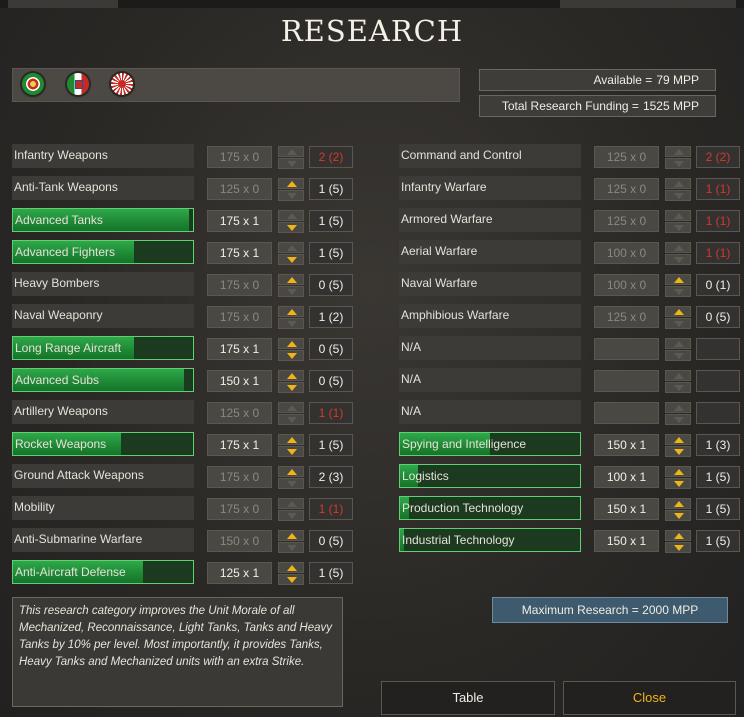 The height and width of the screenshot is (717, 744). Describe the element at coordinates (33, 84) in the screenshot. I see `portugal-flag-icon` at that location.